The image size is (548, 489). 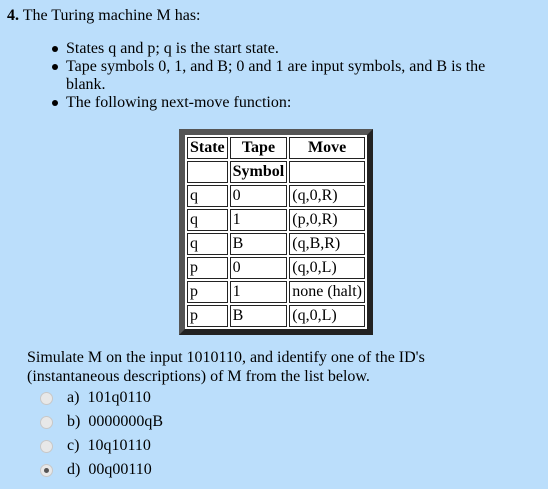 I want to click on option-letter: b), so click(x=74, y=421).